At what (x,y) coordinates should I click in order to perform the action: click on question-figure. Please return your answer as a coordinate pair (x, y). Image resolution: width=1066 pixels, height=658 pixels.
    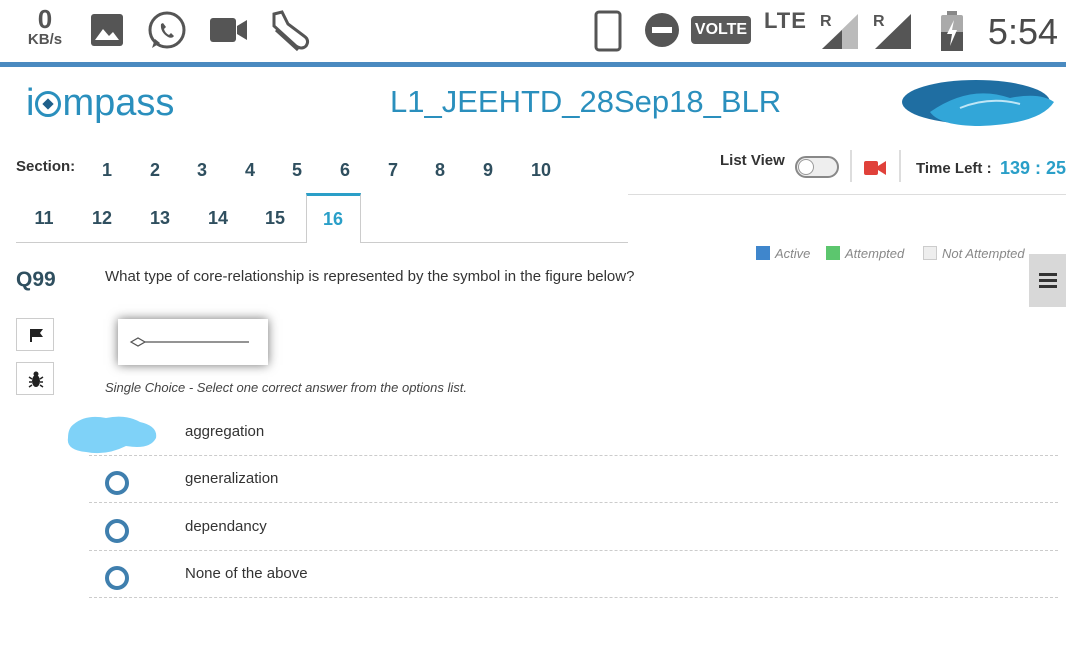
    Looking at the image, I should click on (193, 342).